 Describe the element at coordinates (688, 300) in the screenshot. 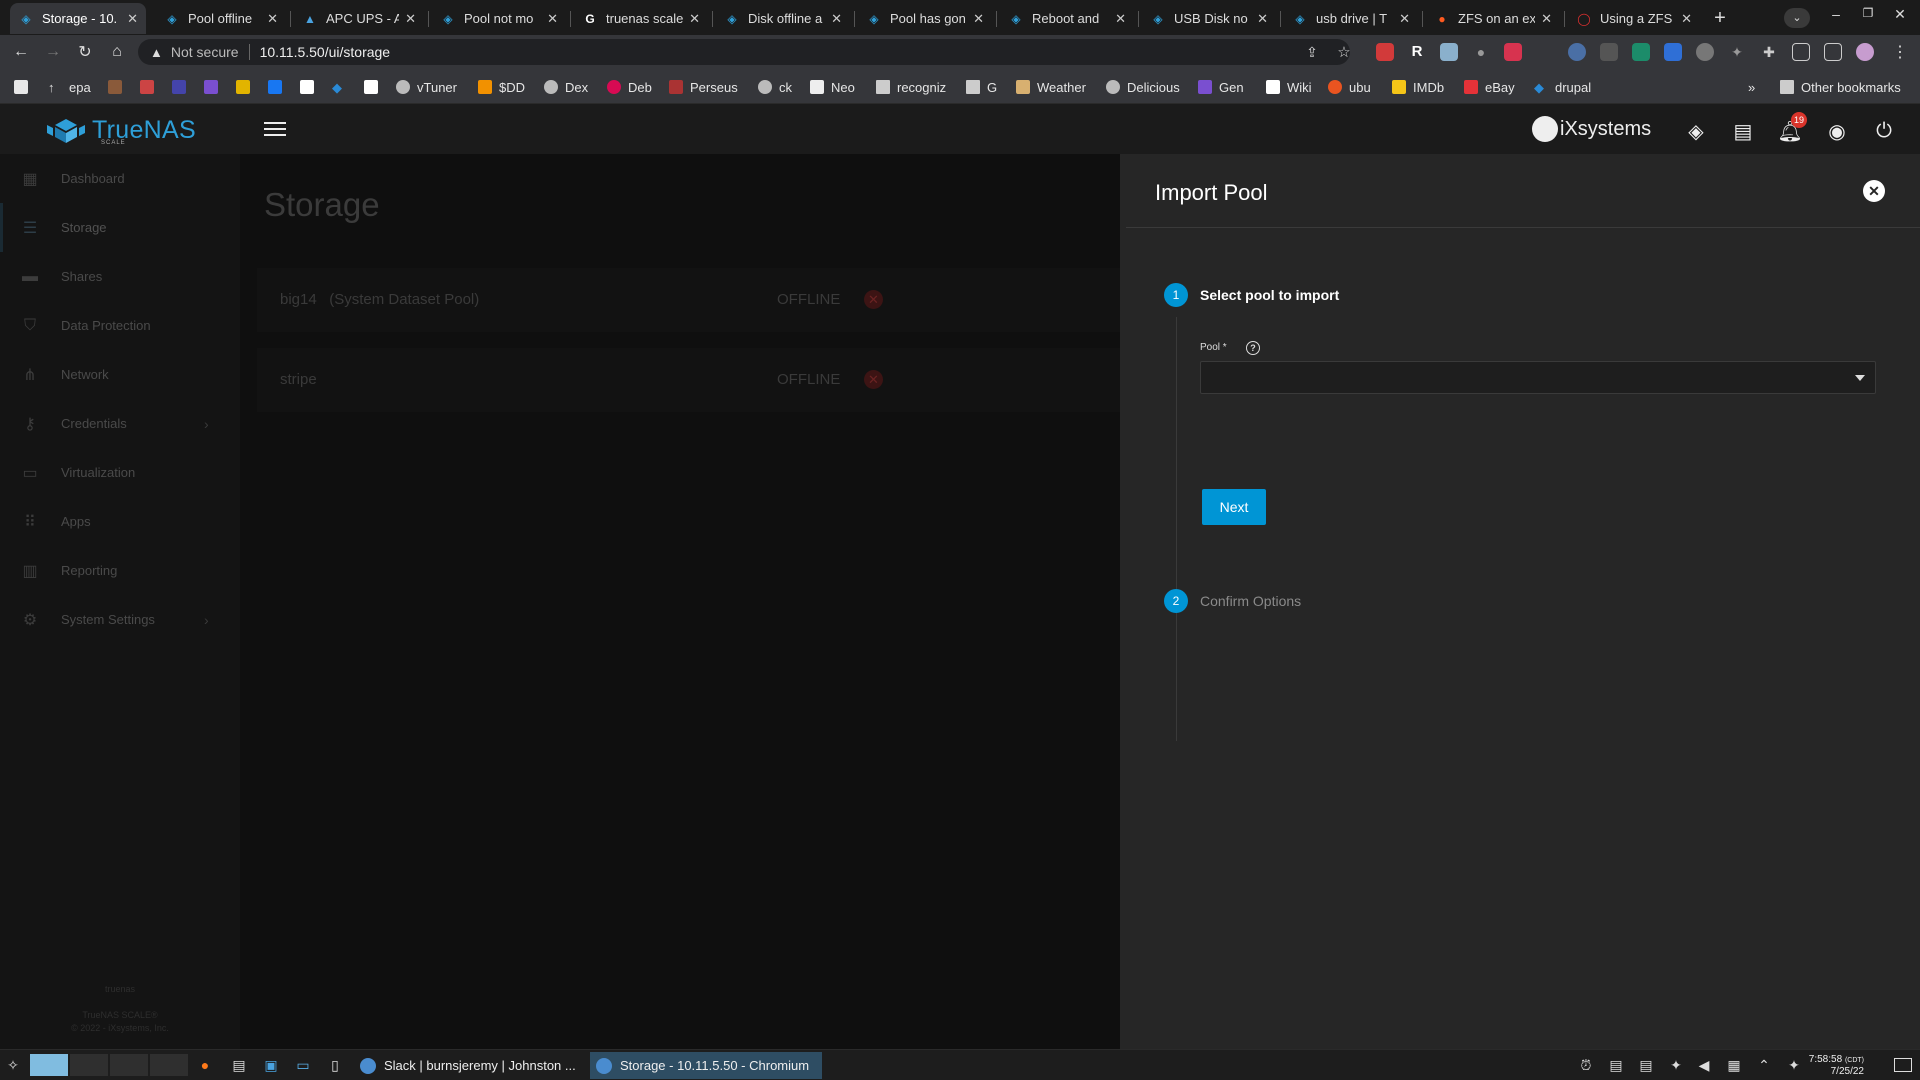

I see `pool-card: big14 (System Dataset Pool) OFFLINE ✕` at that location.